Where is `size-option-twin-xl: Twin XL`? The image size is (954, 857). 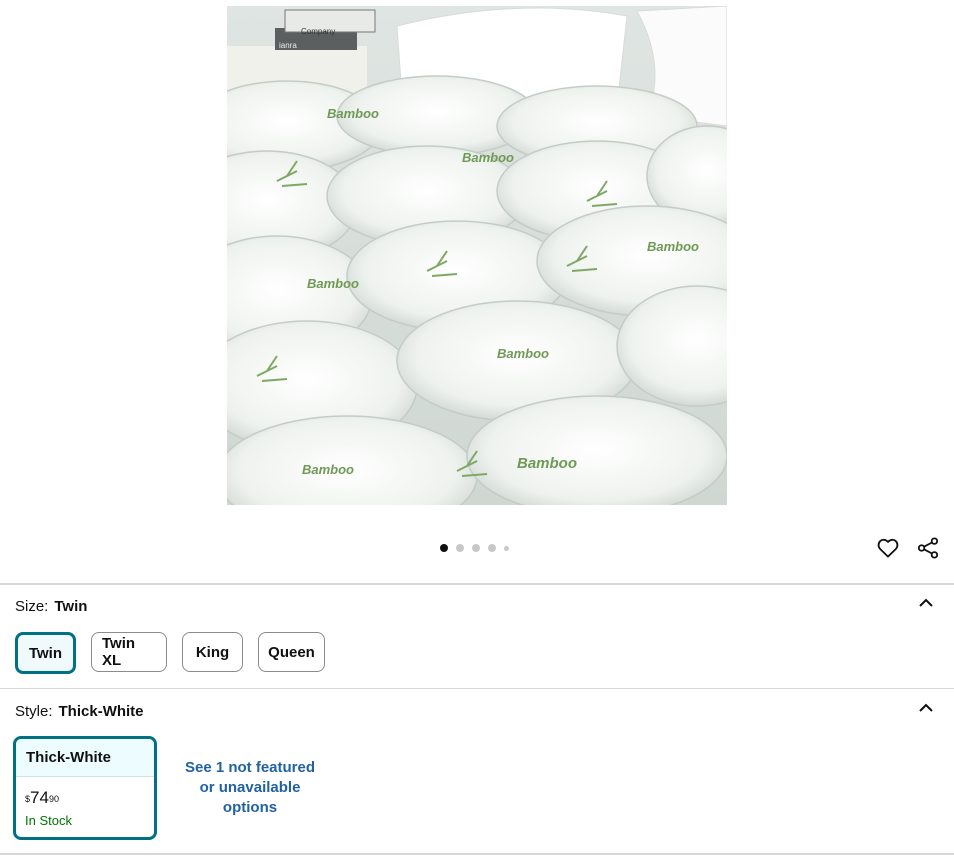
size-option-twin-xl: Twin XL is located at coordinates (129, 652).